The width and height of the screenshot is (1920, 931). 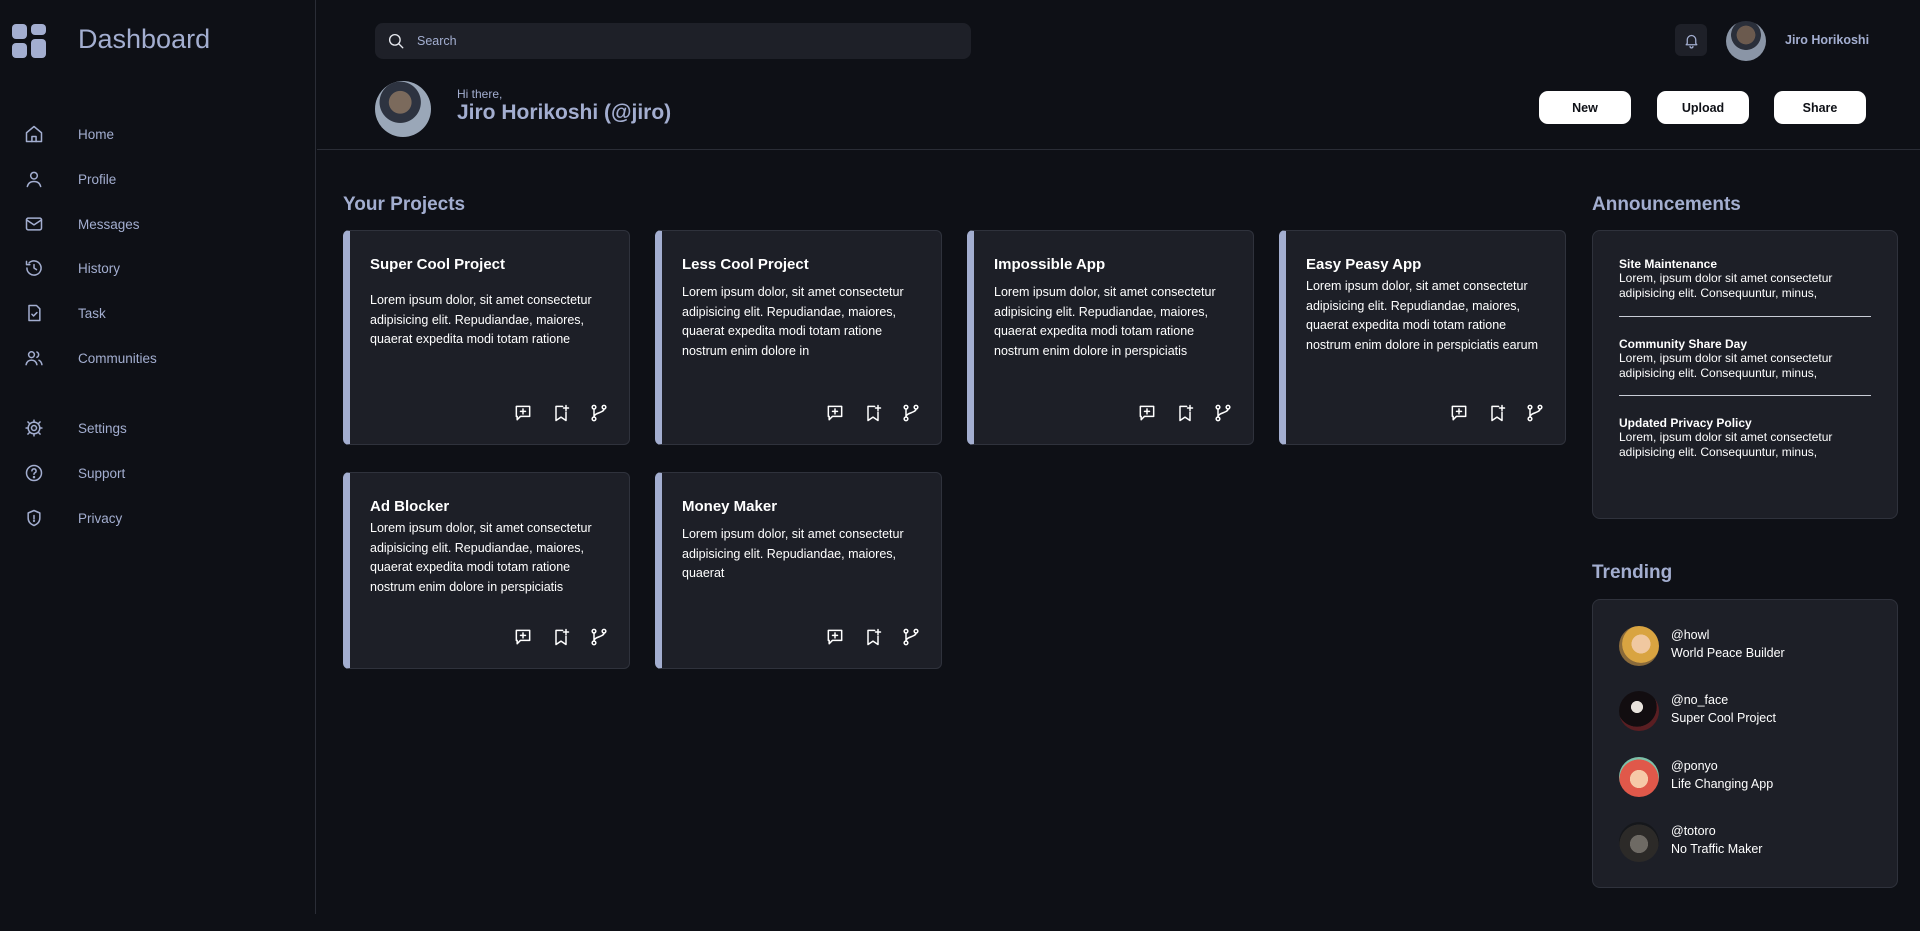 I want to click on greeting: Hi there,, so click(x=480, y=94).